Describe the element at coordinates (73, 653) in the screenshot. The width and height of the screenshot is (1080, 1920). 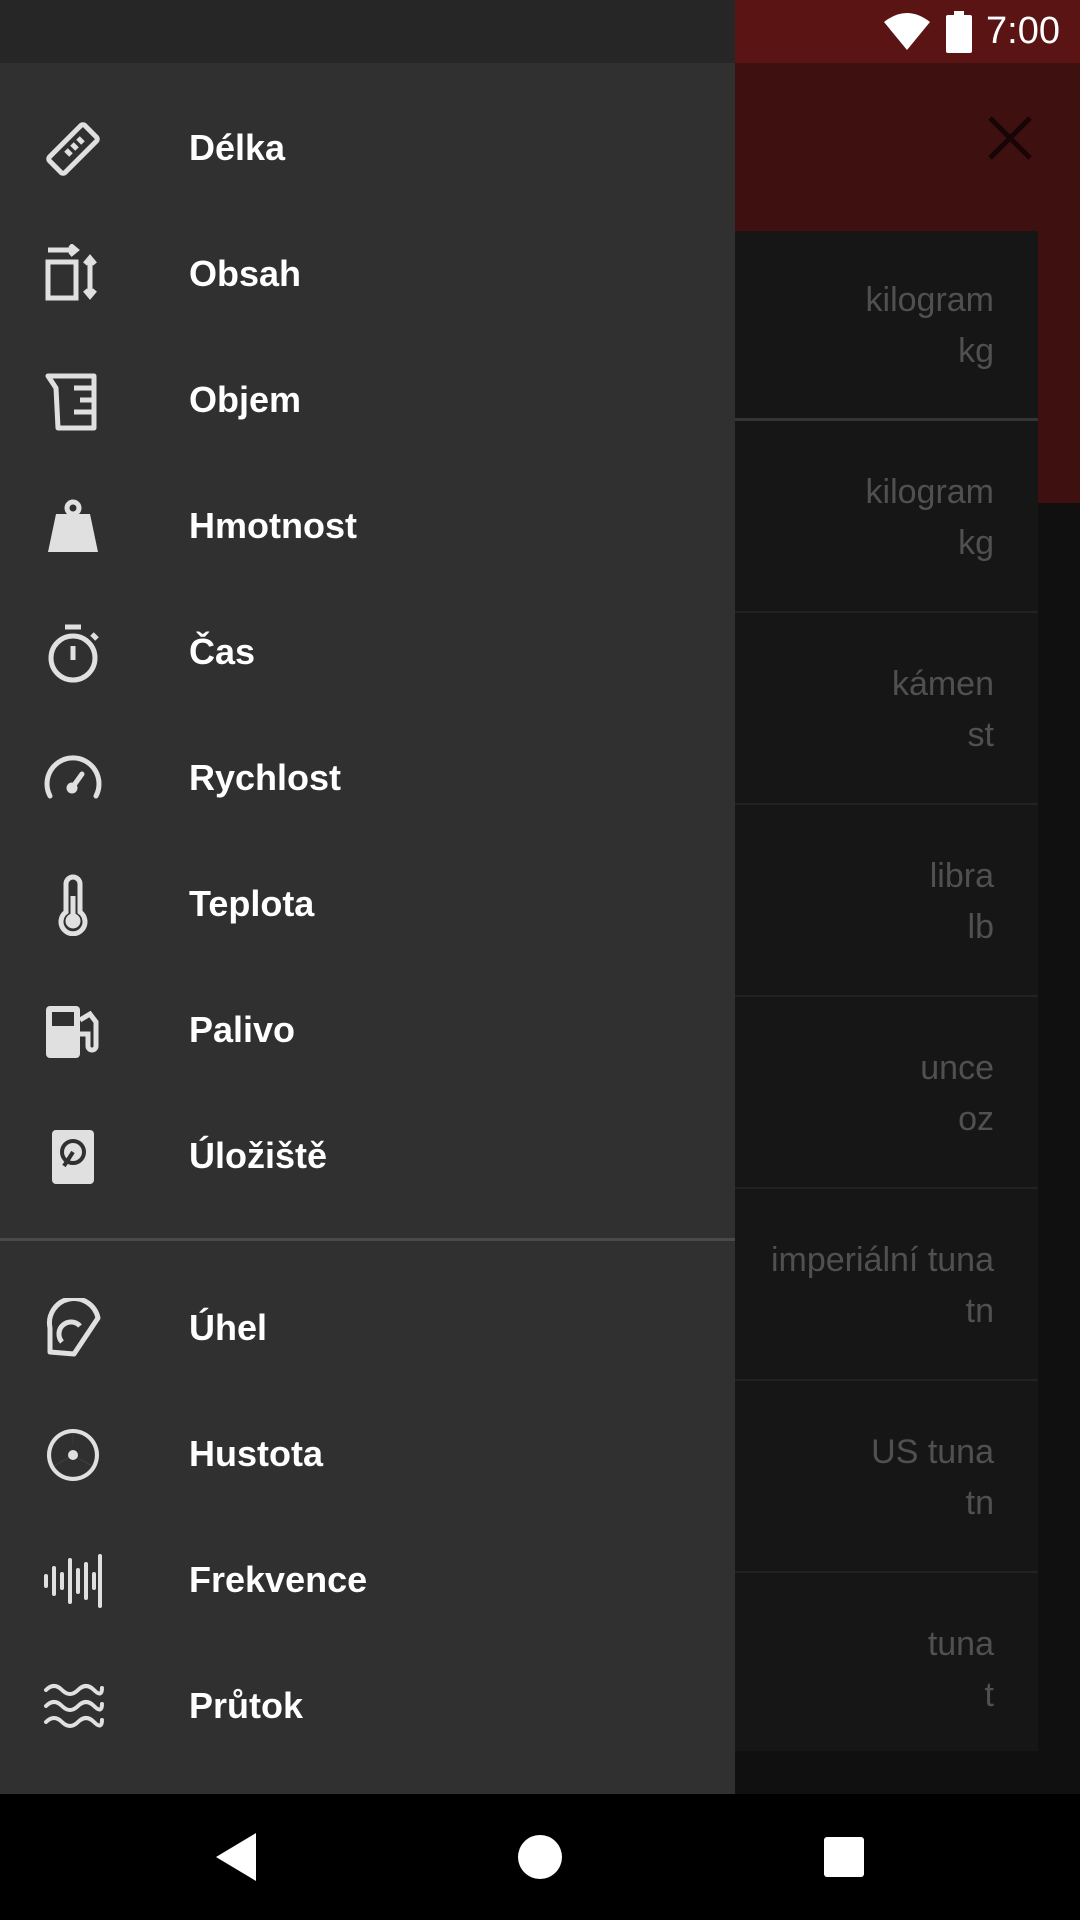
I see `stopwatch-icon` at that location.